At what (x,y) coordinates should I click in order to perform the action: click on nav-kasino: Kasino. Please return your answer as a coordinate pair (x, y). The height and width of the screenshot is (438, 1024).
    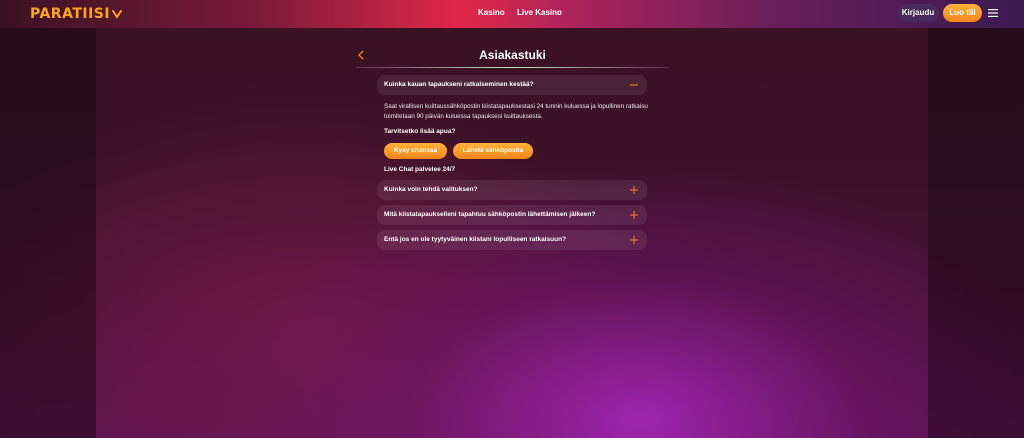
    Looking at the image, I should click on (491, 12).